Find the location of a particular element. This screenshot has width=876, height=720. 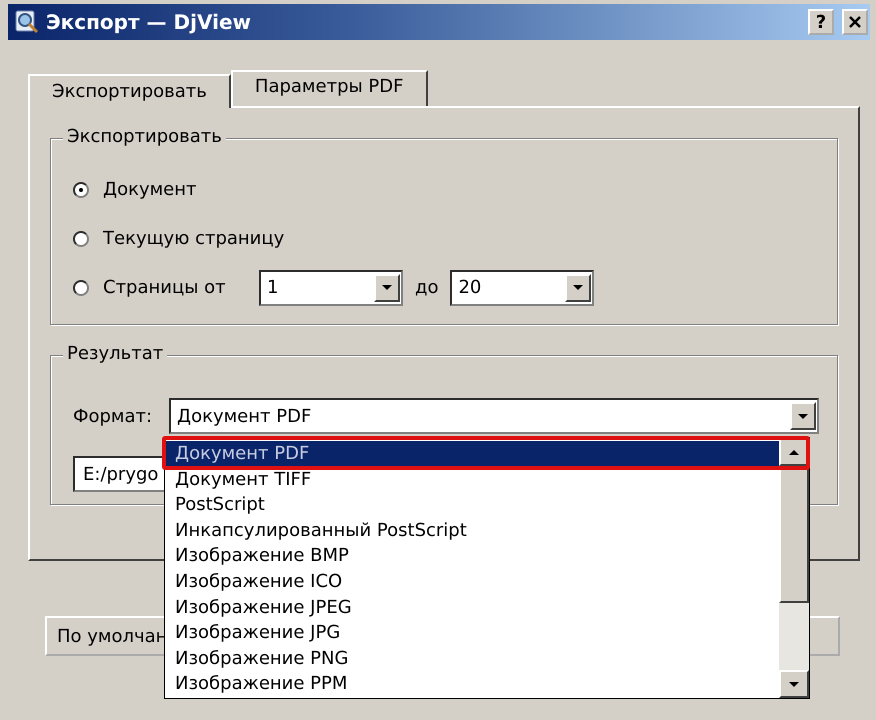

dropdown-field: 1 is located at coordinates (331, 288).